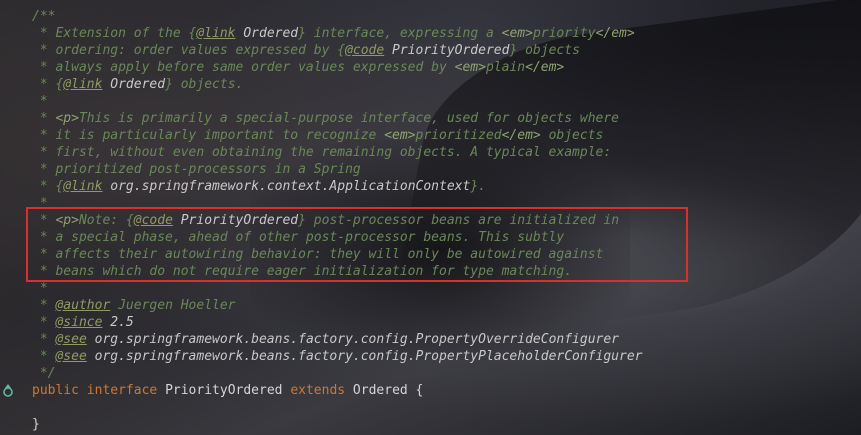 The image size is (861, 435). What do you see at coordinates (572, 135) in the screenshot?
I see `code-token: objects` at bounding box center [572, 135].